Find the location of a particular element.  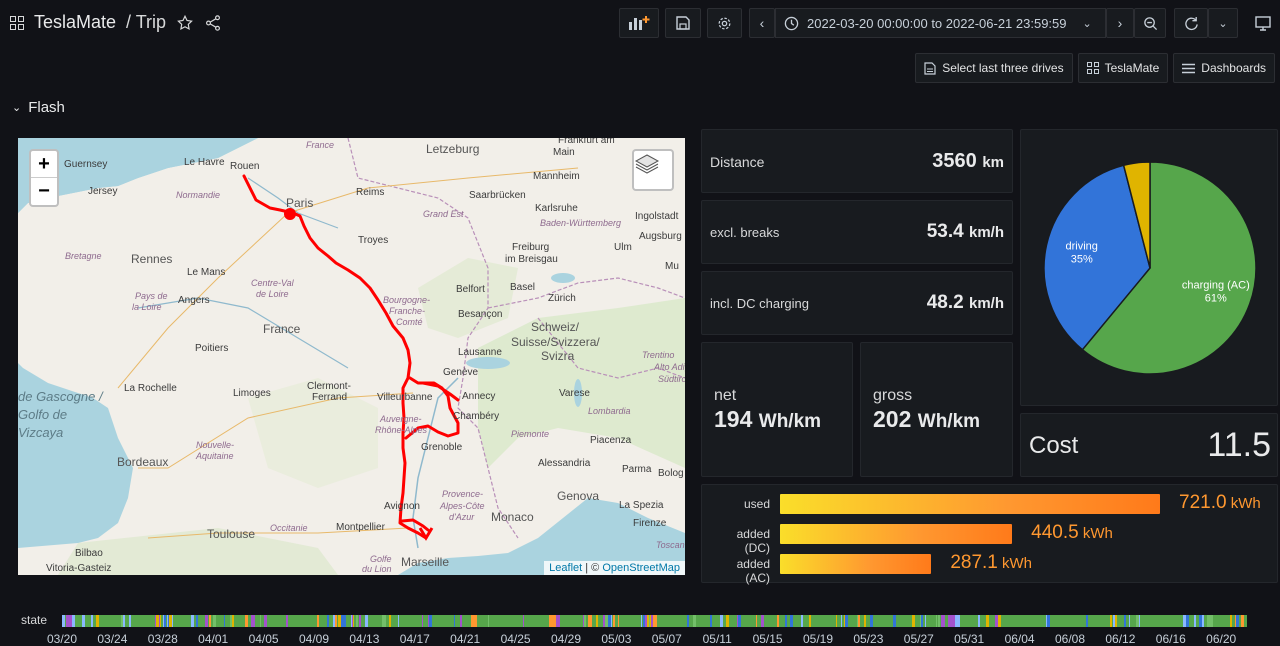

energy-row-label: added (DC) is located at coordinates (753, 541).